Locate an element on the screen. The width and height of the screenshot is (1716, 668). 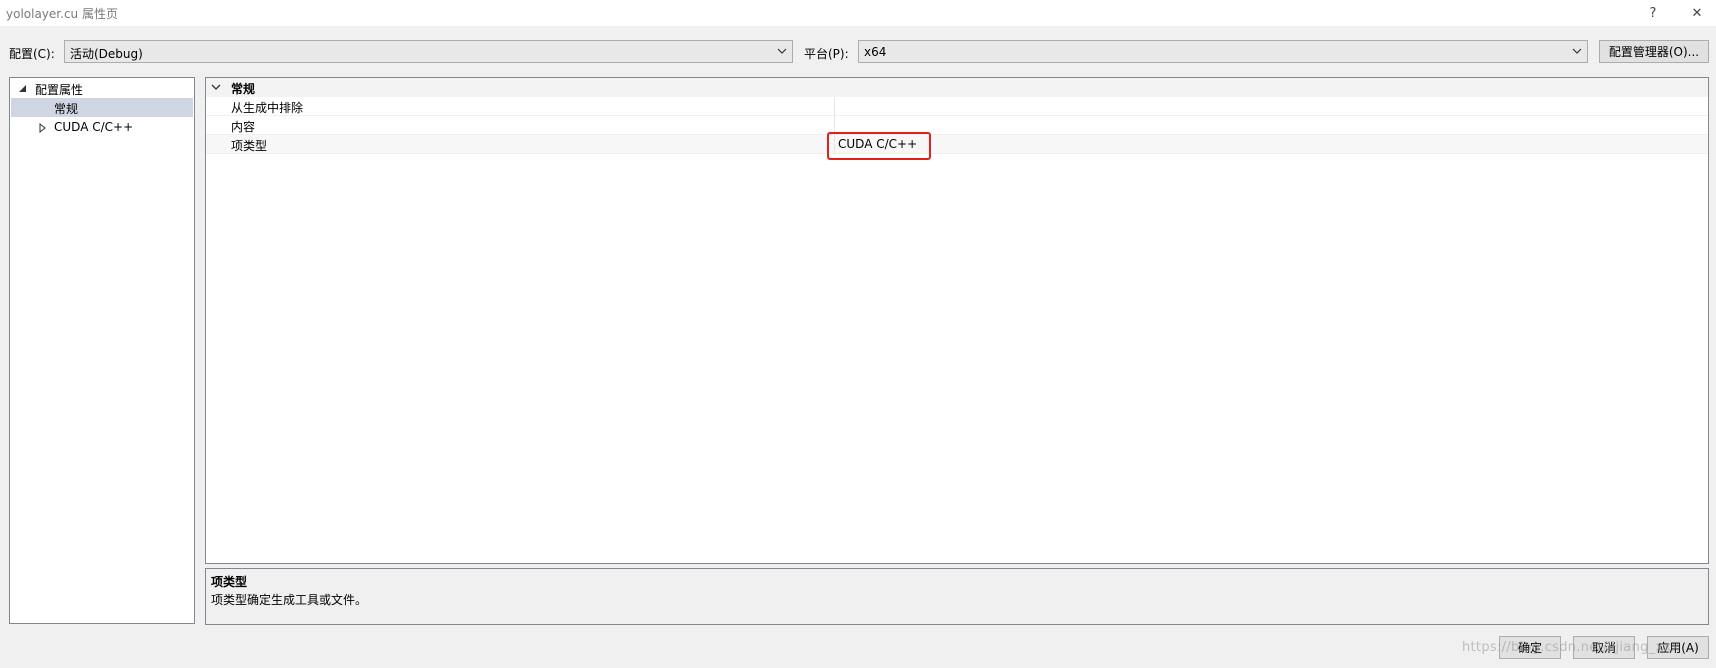
tree-item-cuda: CUDA C/C++ is located at coordinates (102, 127).